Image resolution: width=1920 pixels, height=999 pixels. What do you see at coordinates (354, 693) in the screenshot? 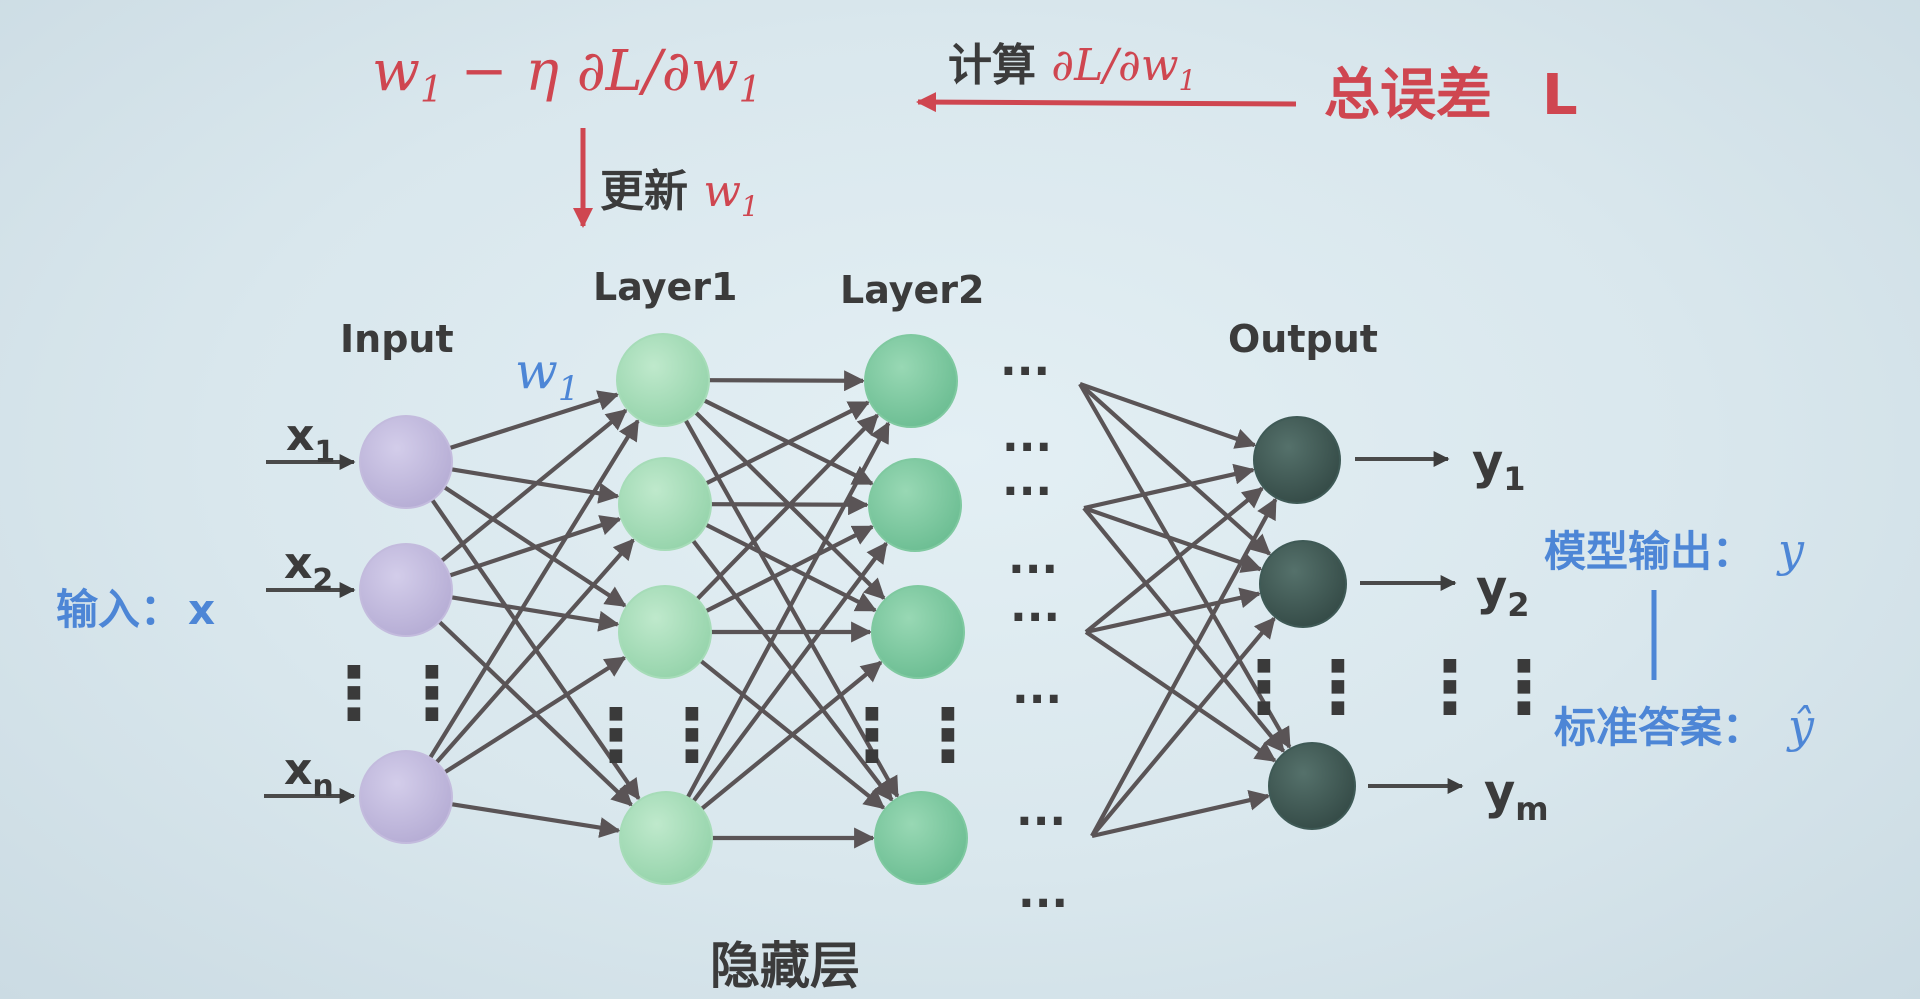
I see `vertical-ellipsis-1: ⋮` at bounding box center [354, 693].